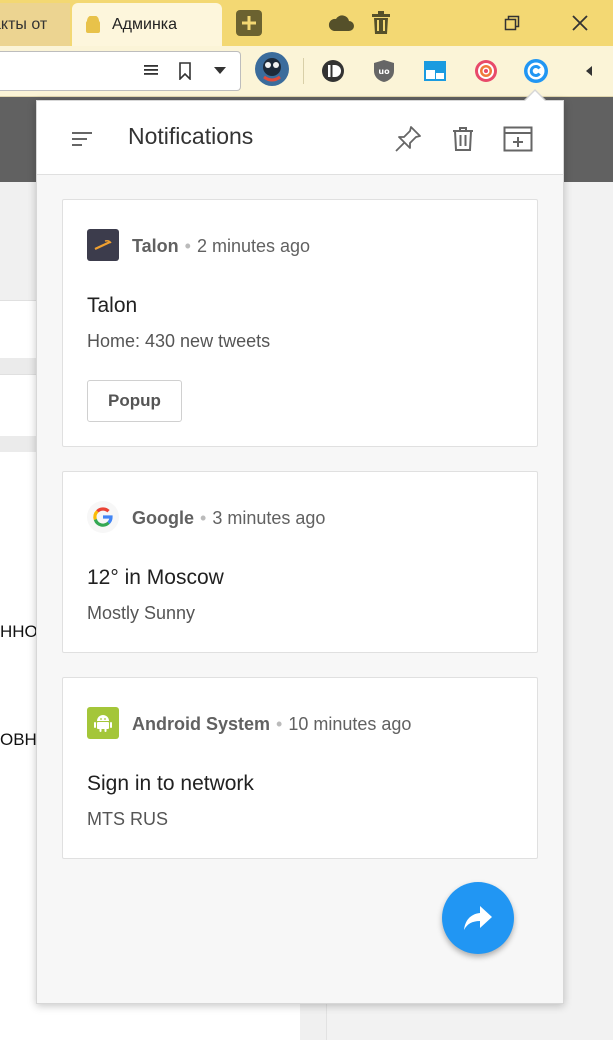  I want to click on menu-button, so click(82, 139).